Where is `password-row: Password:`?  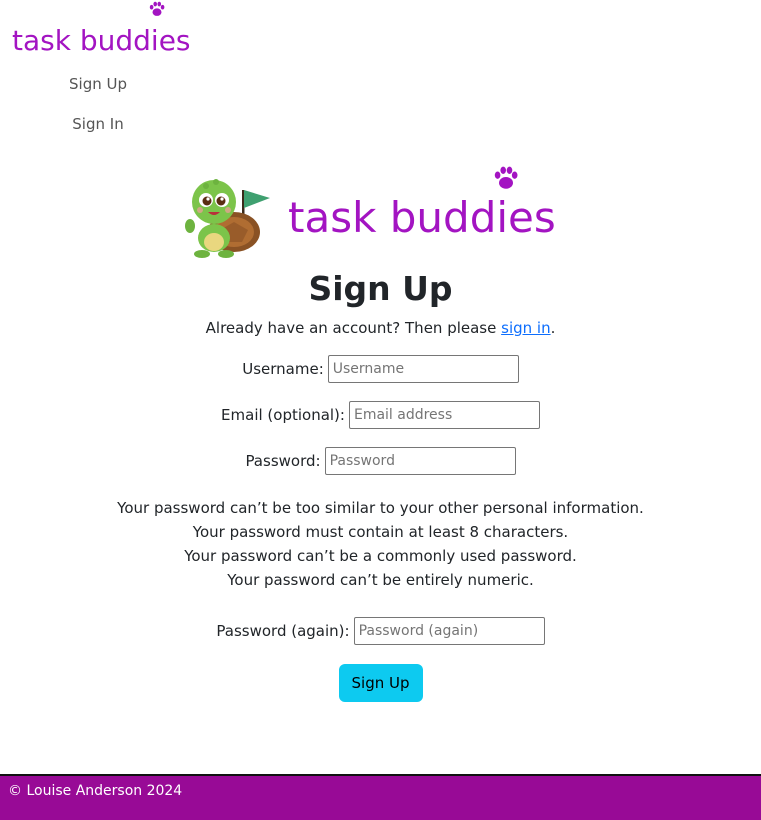
password-row: Password: is located at coordinates (380, 461).